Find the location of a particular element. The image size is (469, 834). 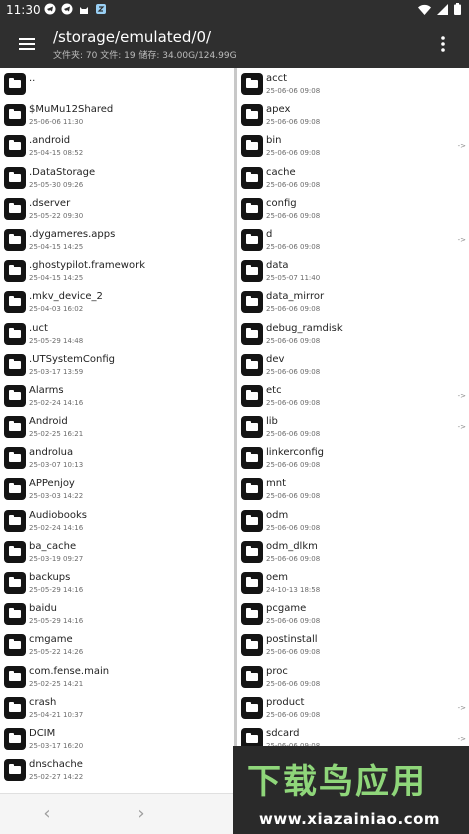

file-row: androlua 25-03-07 10:13 is located at coordinates (117, 457).